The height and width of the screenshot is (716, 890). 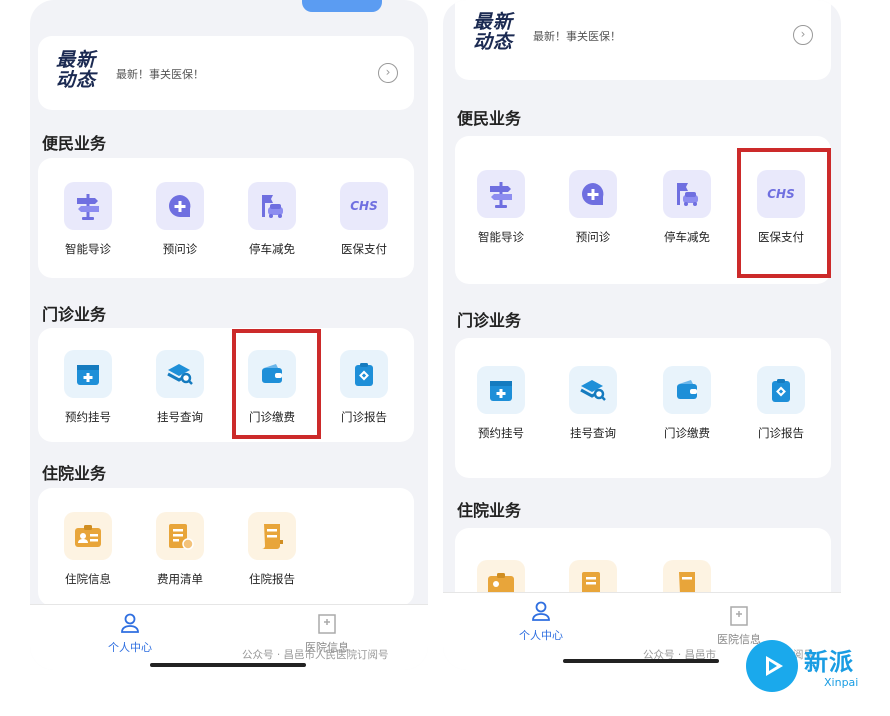 I want to click on service-fee-list: 费用清单, so click(x=180, y=549).